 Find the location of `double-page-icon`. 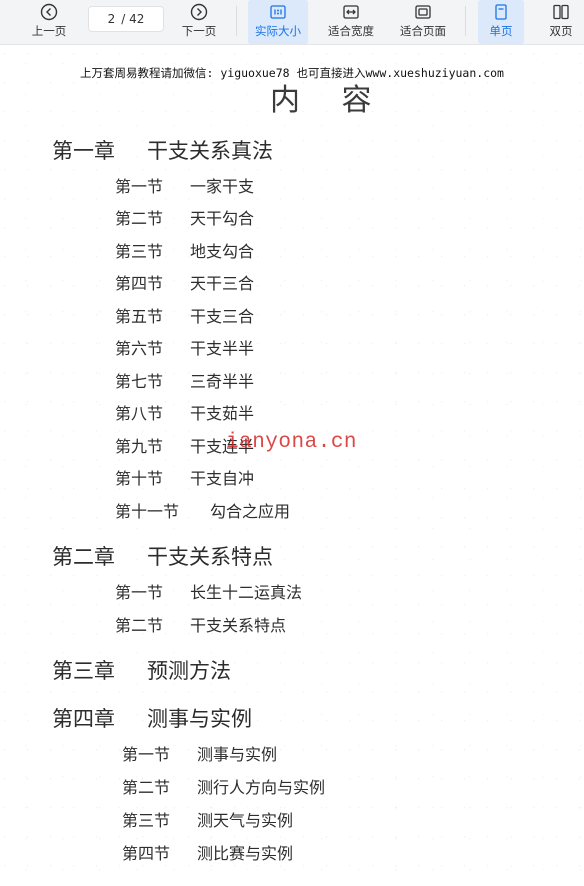

double-page-icon is located at coordinates (561, 12).